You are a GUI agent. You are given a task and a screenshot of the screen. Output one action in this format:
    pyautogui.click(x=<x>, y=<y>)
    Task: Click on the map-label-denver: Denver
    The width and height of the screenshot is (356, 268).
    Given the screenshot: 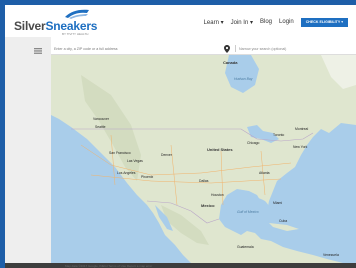 What is the action you would take?
    pyautogui.click(x=166, y=155)
    